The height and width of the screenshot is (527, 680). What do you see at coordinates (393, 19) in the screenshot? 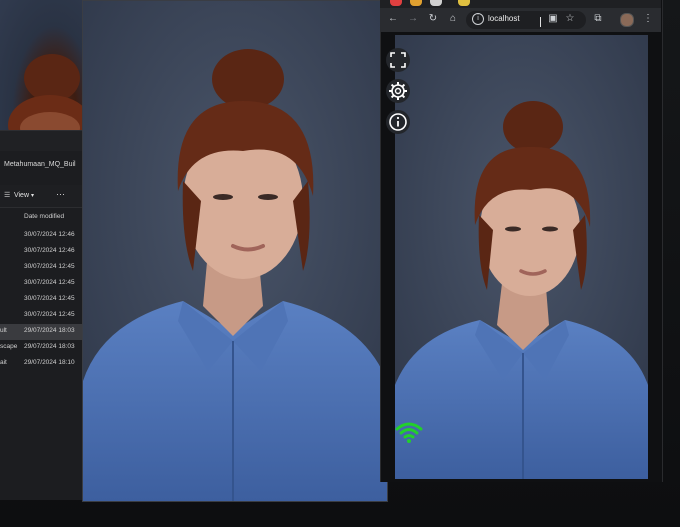
I see `back-arrow-icon: ←` at bounding box center [393, 19].